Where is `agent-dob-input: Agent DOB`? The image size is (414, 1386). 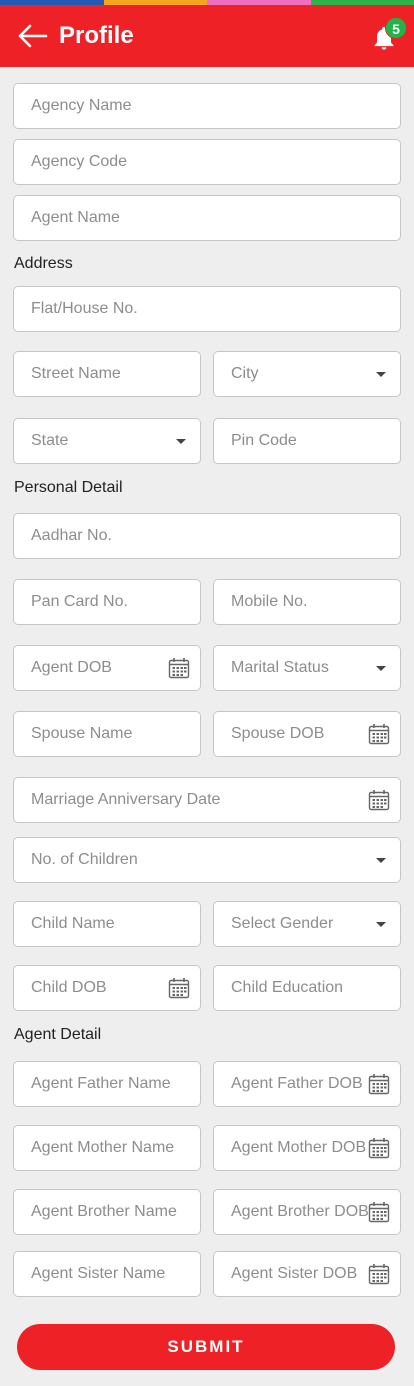 agent-dob-input: Agent DOB is located at coordinates (107, 668).